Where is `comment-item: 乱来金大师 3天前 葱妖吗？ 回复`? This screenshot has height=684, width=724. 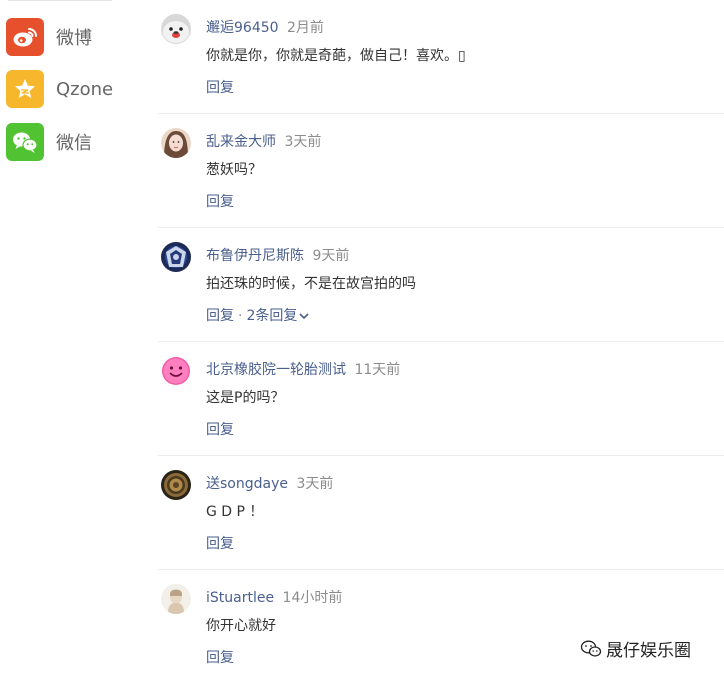
comment-item: 乱来金大师 3天前 葱妖吗？ 回复 is located at coordinates (441, 171).